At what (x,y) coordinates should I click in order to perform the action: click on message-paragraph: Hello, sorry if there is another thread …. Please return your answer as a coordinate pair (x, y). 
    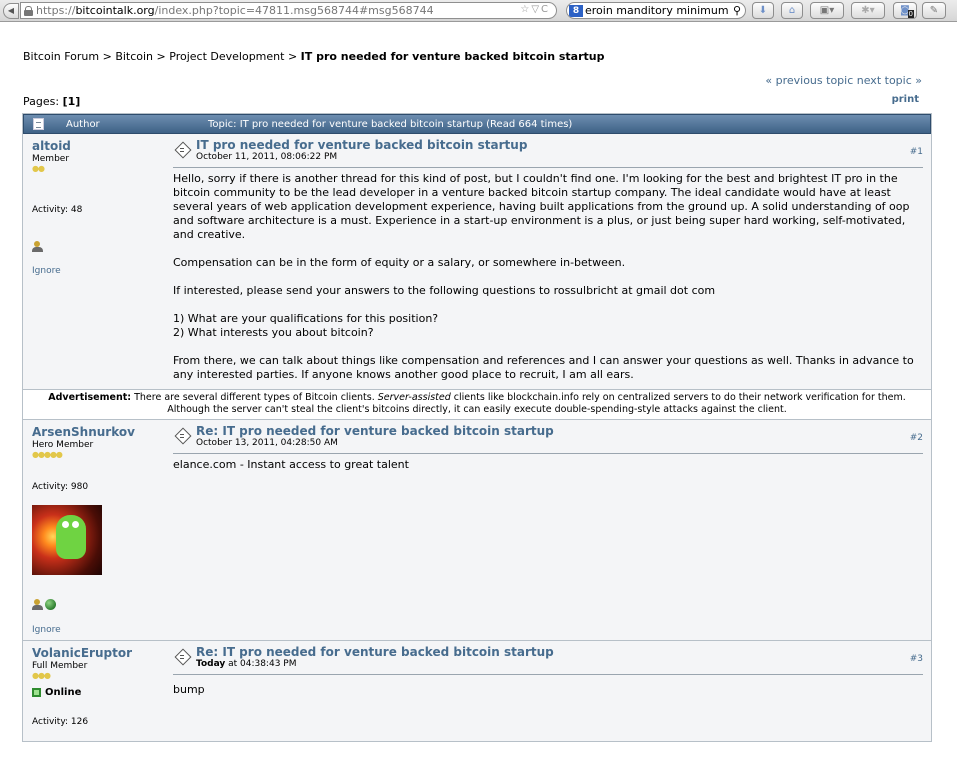
    Looking at the image, I should click on (541, 206).